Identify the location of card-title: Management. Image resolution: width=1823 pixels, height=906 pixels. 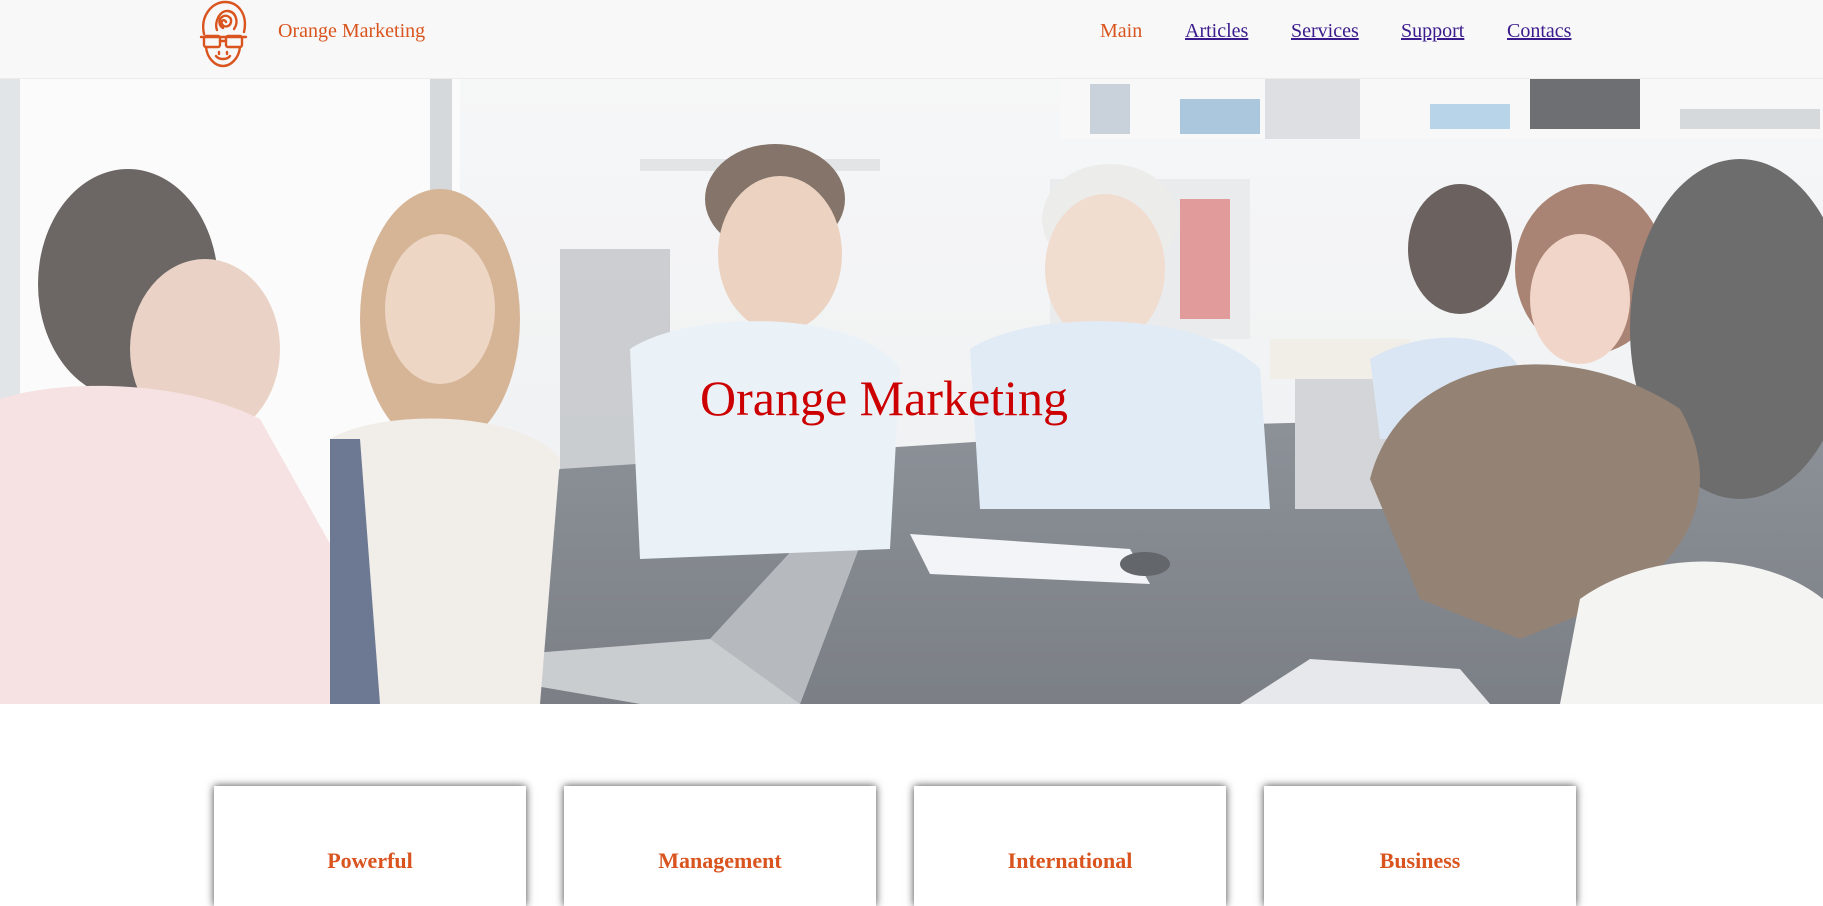
(720, 860).